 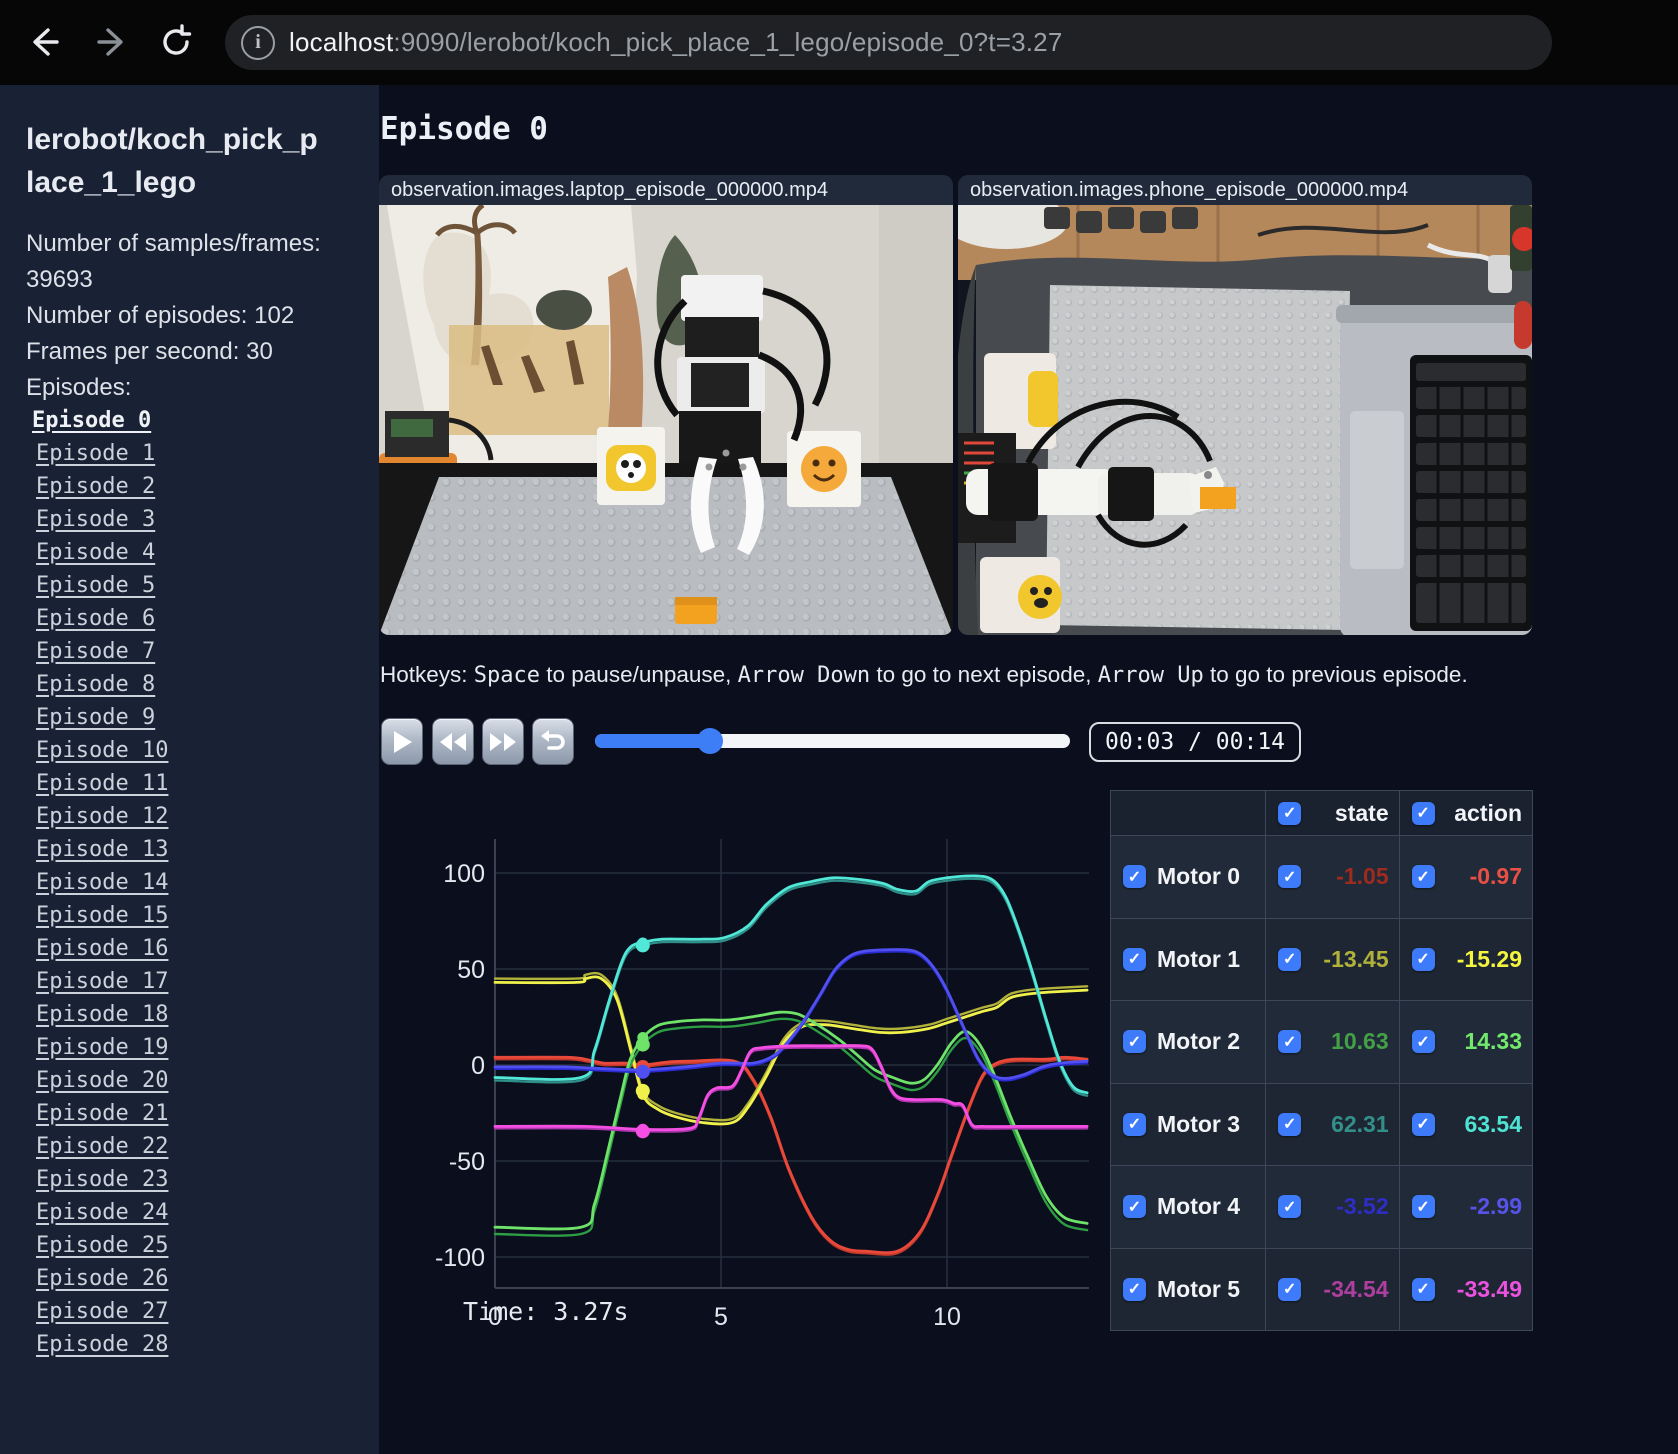 What do you see at coordinates (427, 674) in the screenshot?
I see `hotkeys-segment: Hotkeys:` at bounding box center [427, 674].